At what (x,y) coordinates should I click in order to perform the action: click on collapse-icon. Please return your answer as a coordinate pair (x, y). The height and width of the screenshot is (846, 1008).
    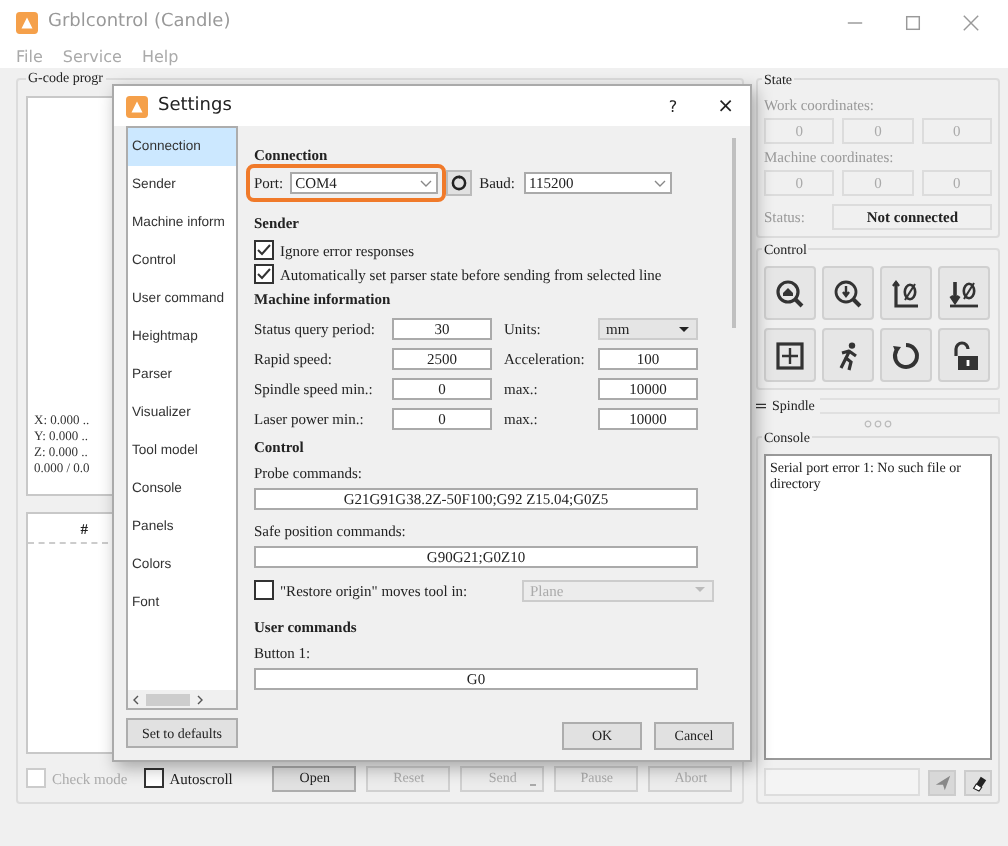
    Looking at the image, I should click on (761, 406).